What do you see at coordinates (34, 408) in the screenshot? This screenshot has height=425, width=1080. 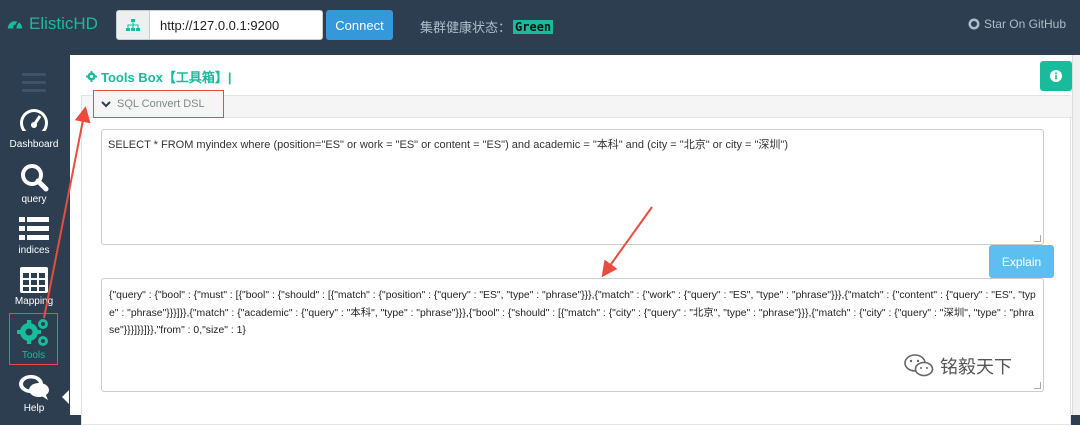 I see `sidebar-item-label: Help` at bounding box center [34, 408].